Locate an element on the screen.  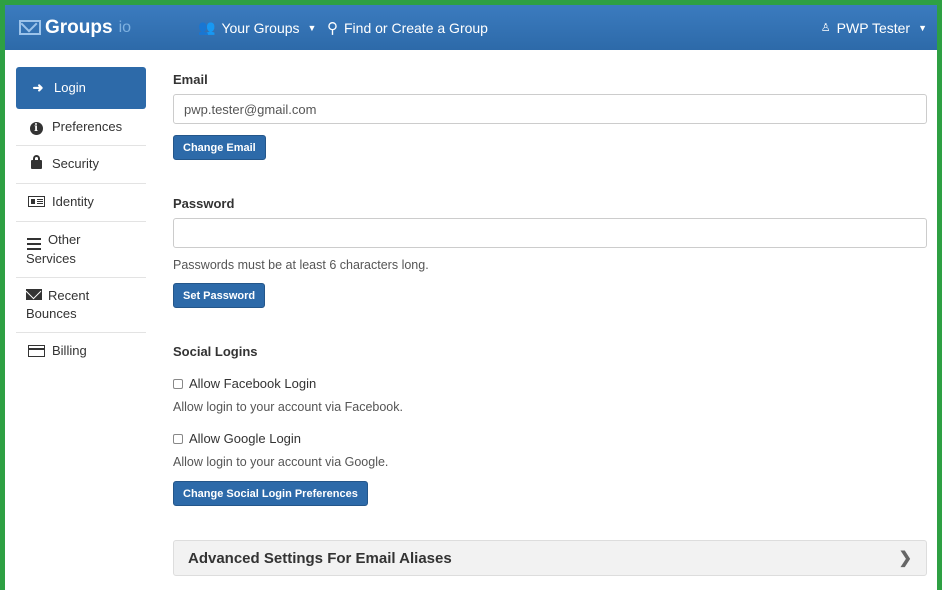
user-name: PWP Tester is located at coordinates (873, 27).